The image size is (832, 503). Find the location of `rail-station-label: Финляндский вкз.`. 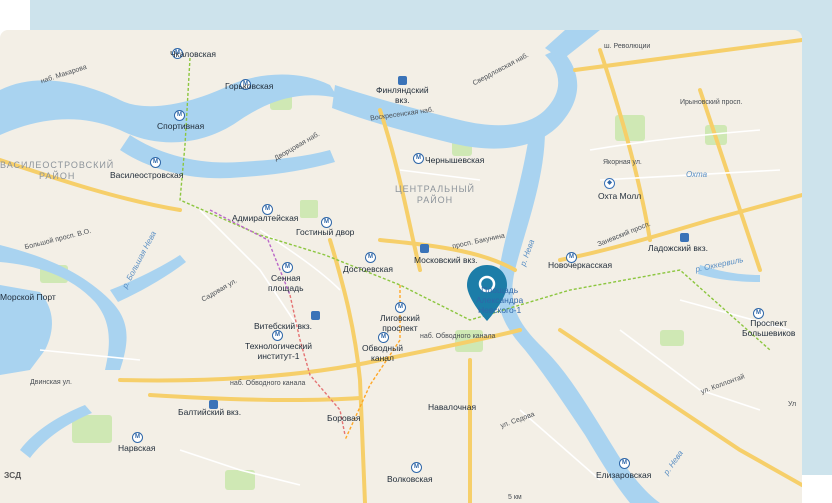

rail-station-label: Финляндский вкз. is located at coordinates (402, 95).